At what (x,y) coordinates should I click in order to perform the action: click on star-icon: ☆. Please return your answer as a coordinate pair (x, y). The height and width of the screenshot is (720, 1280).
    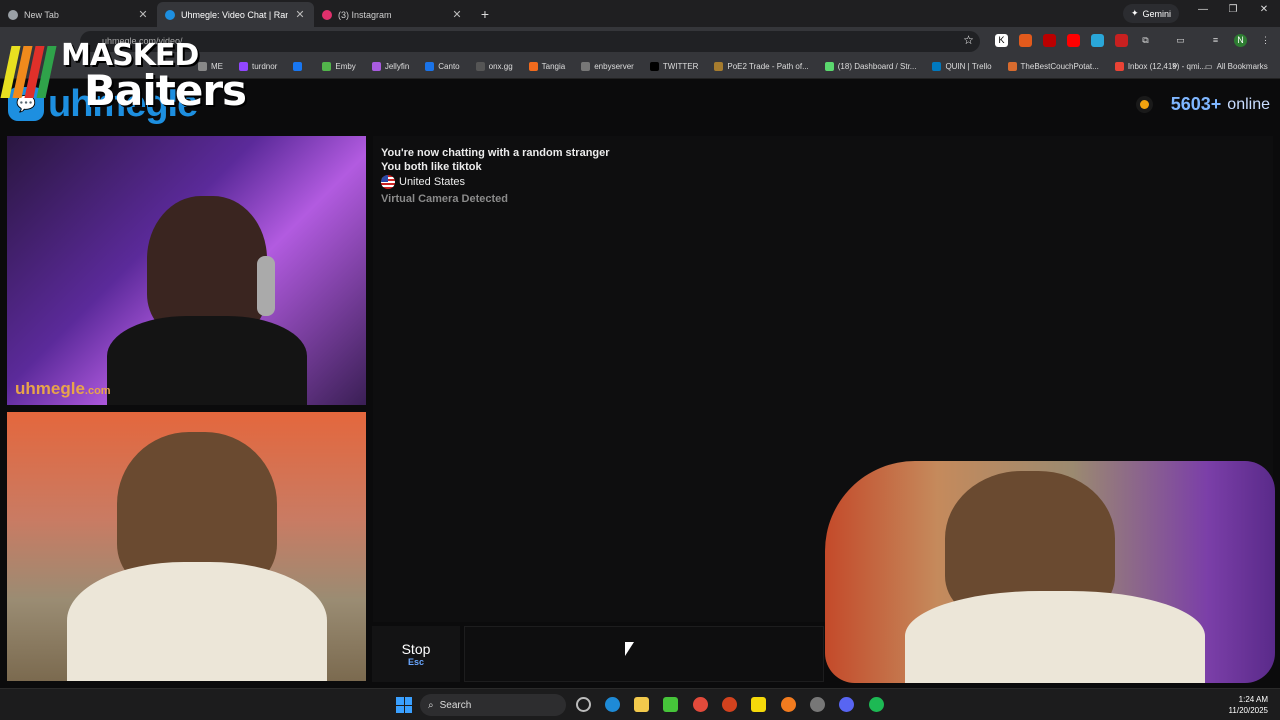
    Looking at the image, I should click on (968, 40).